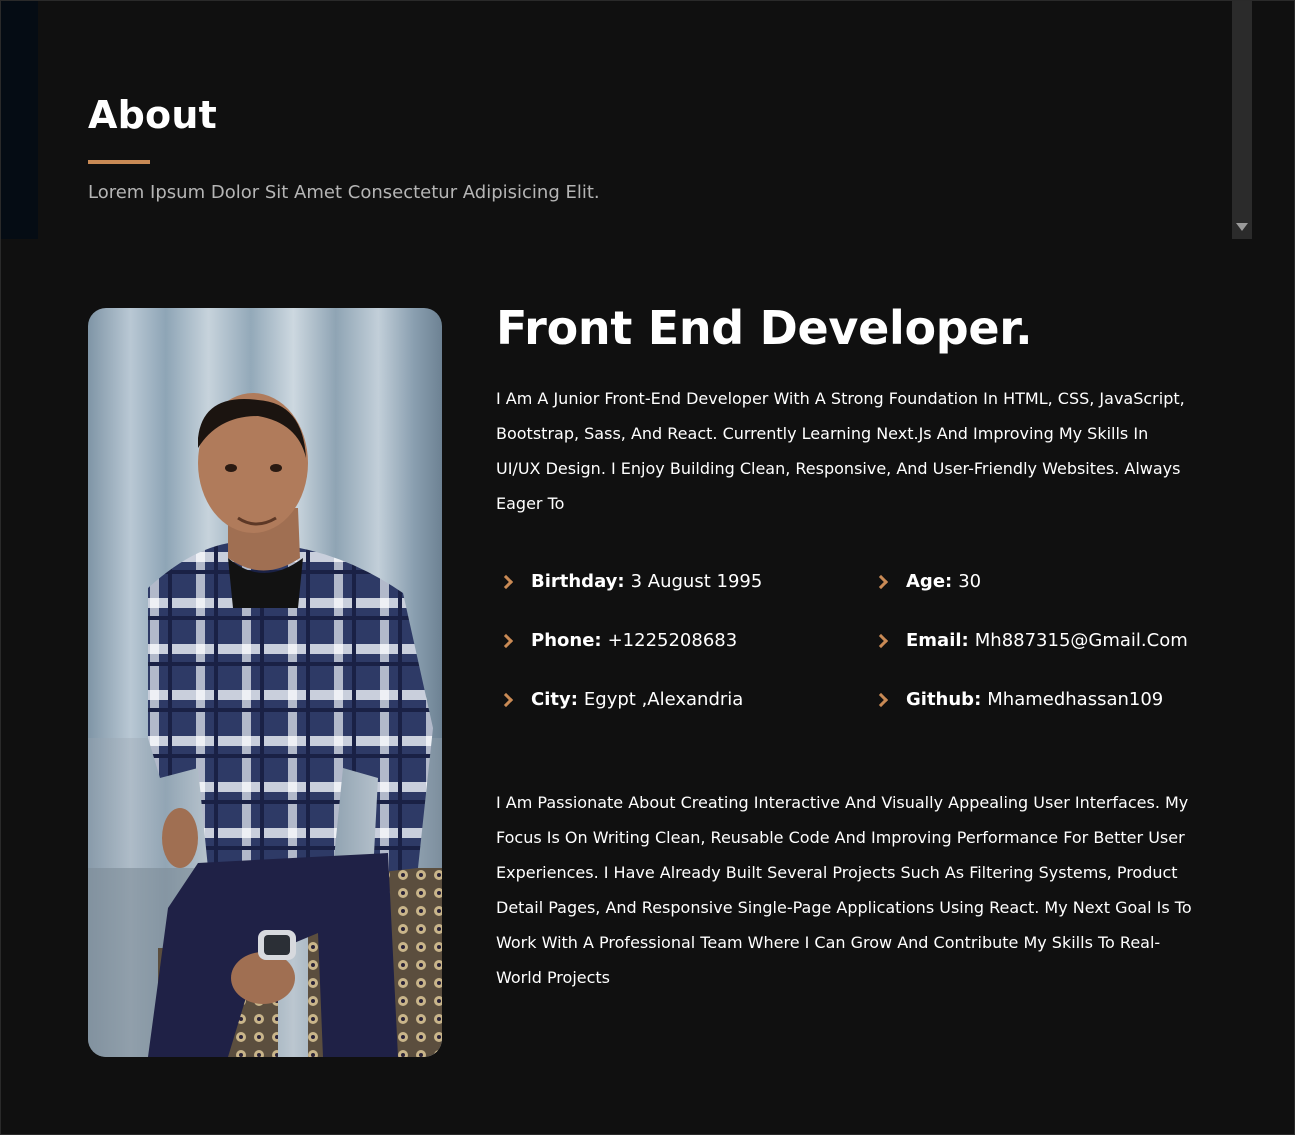 Image resolution: width=1295 pixels, height=1135 pixels. I want to click on detail-value: Mhamedhassan109, so click(1075, 699).